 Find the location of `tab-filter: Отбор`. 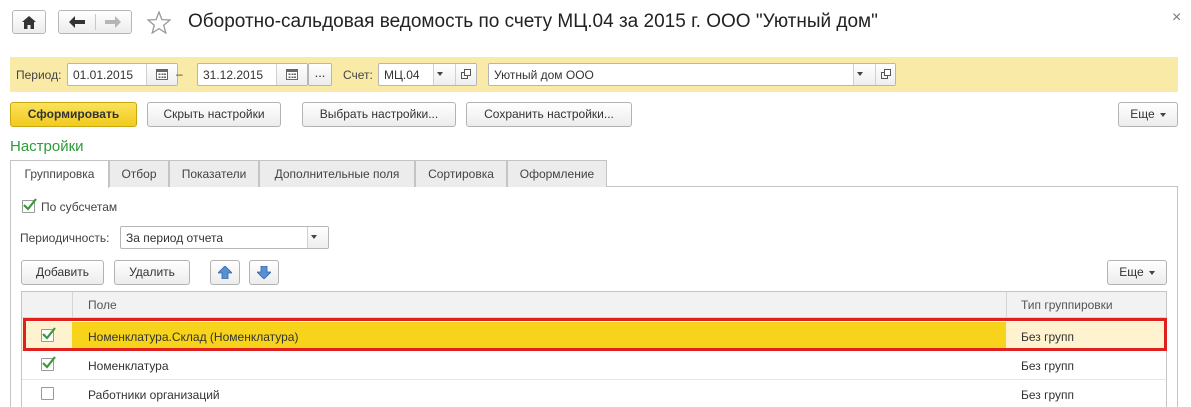

tab-filter: Отбор is located at coordinates (139, 173).